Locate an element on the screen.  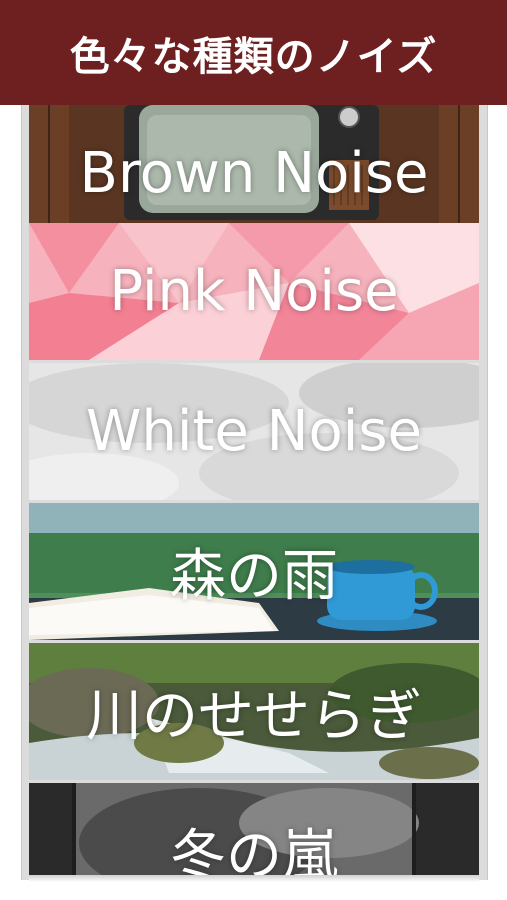
item-label: 冬の嵐 is located at coordinates (254, 849).